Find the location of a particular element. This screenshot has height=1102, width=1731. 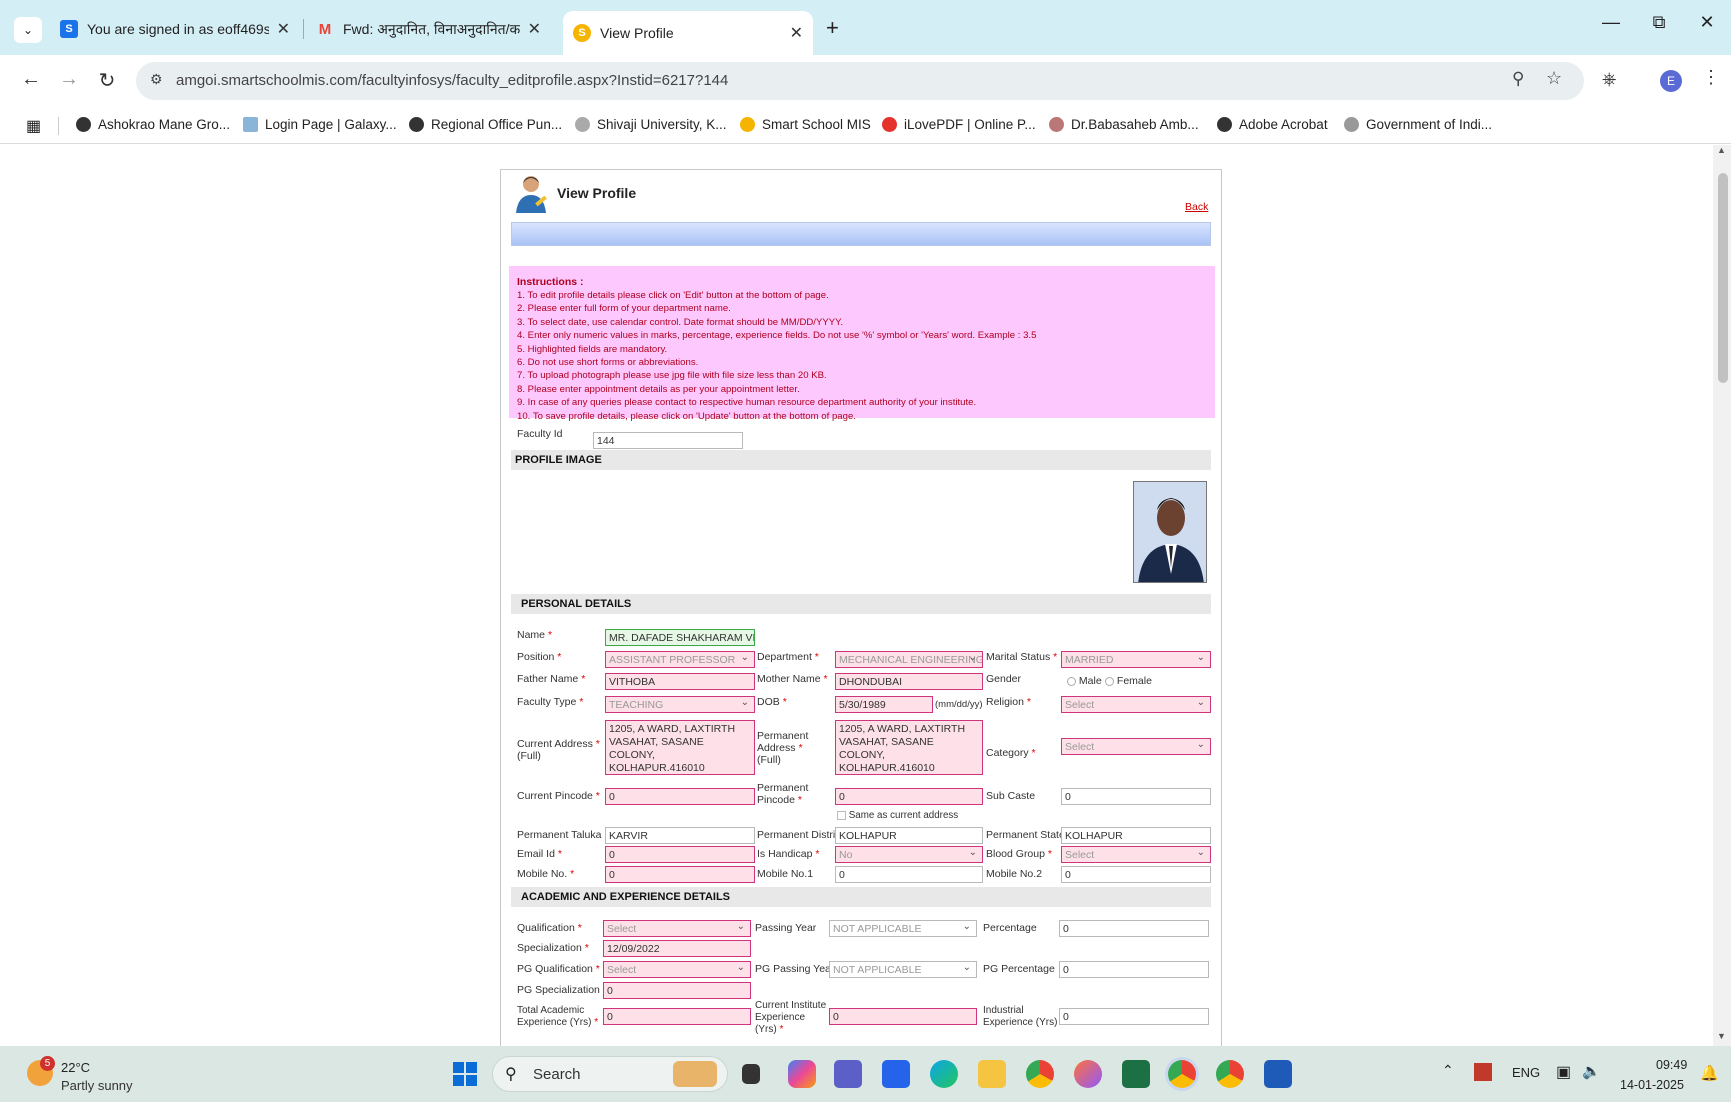

excel-icon is located at coordinates (1136, 1074).